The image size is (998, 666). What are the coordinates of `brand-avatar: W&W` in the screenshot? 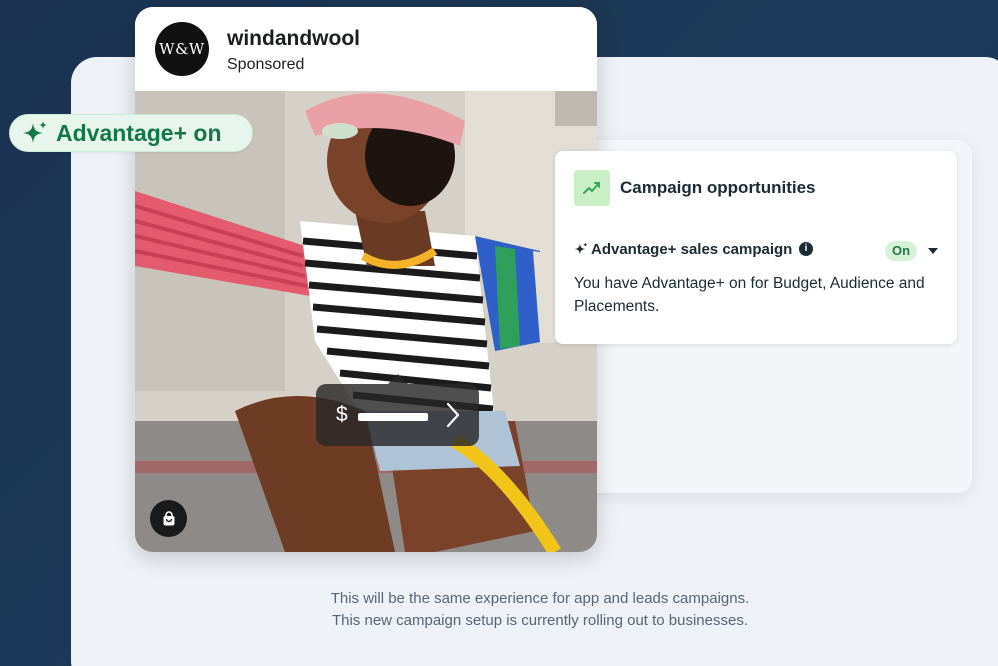 It's located at (182, 49).